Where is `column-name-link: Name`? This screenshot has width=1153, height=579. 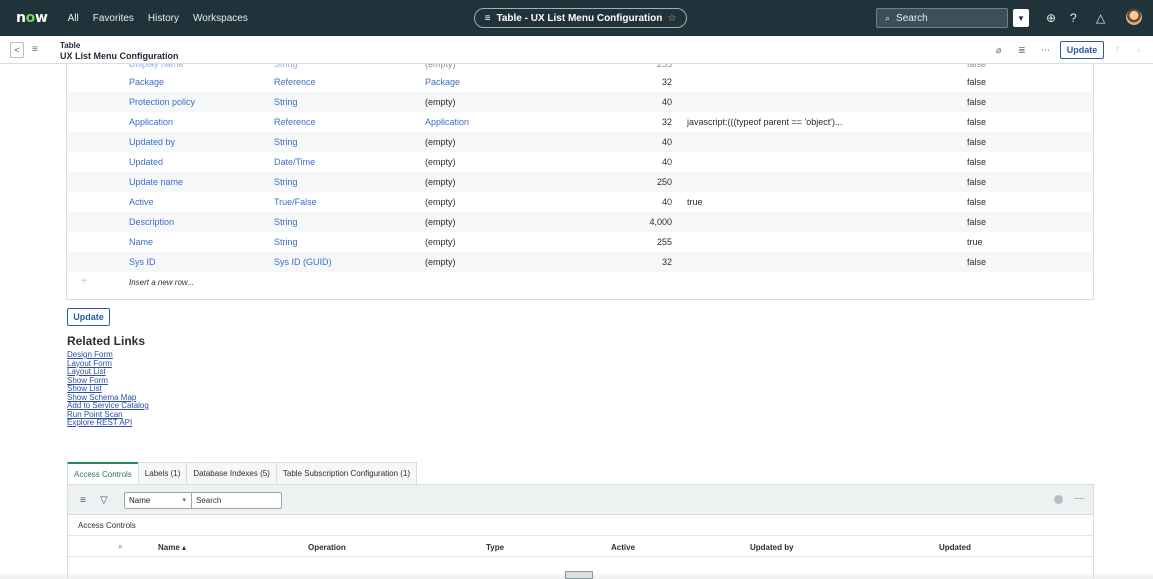
column-name-link: Name is located at coordinates (141, 242).